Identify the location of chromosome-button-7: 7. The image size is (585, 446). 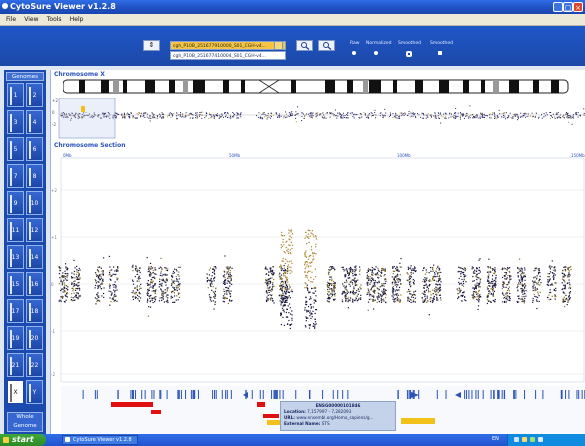
(15, 176).